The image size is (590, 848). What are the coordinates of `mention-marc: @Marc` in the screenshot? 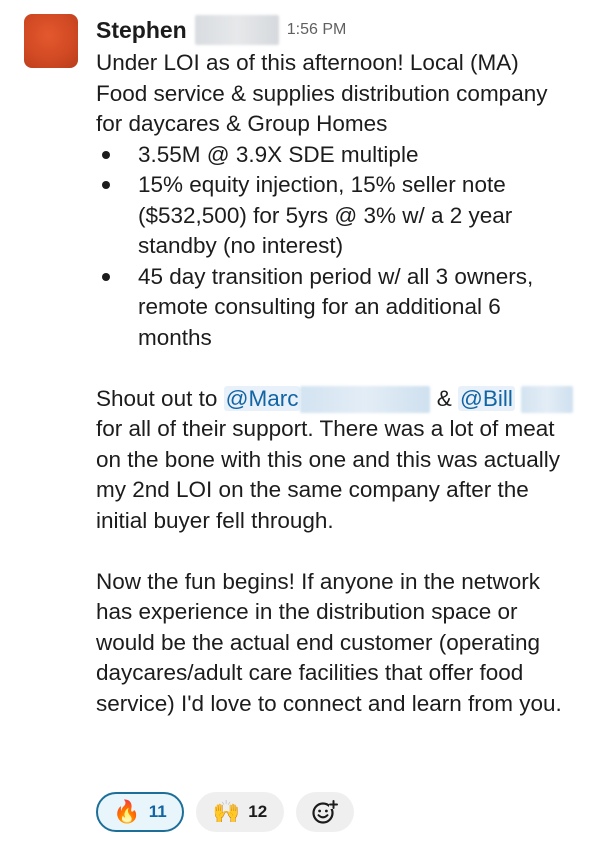 It's located at (262, 398).